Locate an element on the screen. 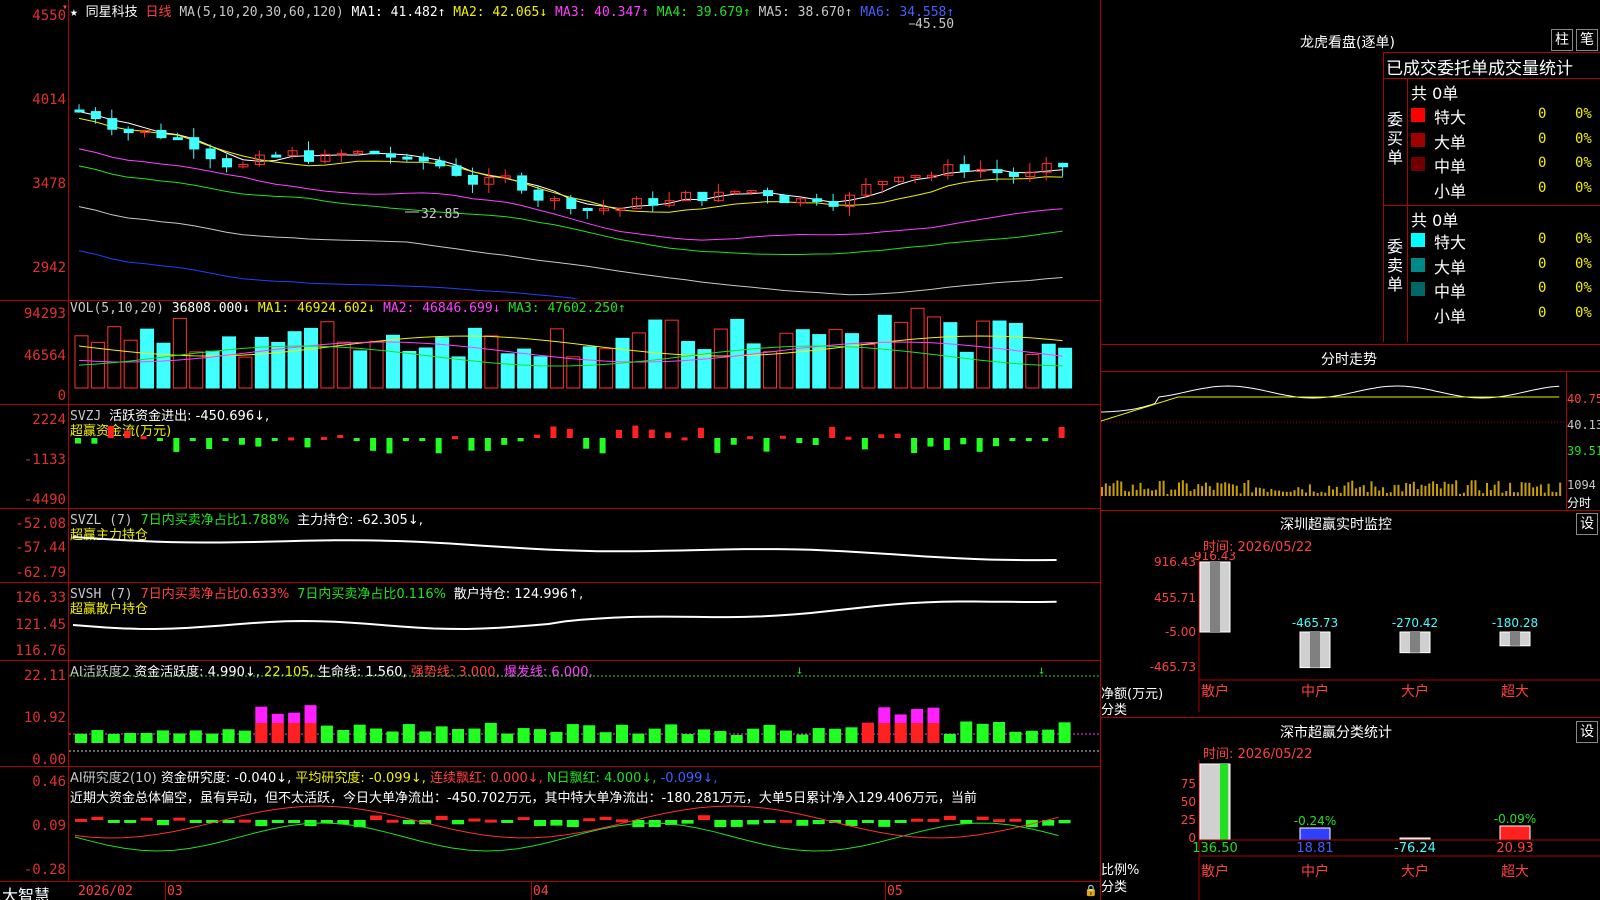 The width and height of the screenshot is (1600, 900). classify-bottom-value: 20.93 is located at coordinates (1514, 848).